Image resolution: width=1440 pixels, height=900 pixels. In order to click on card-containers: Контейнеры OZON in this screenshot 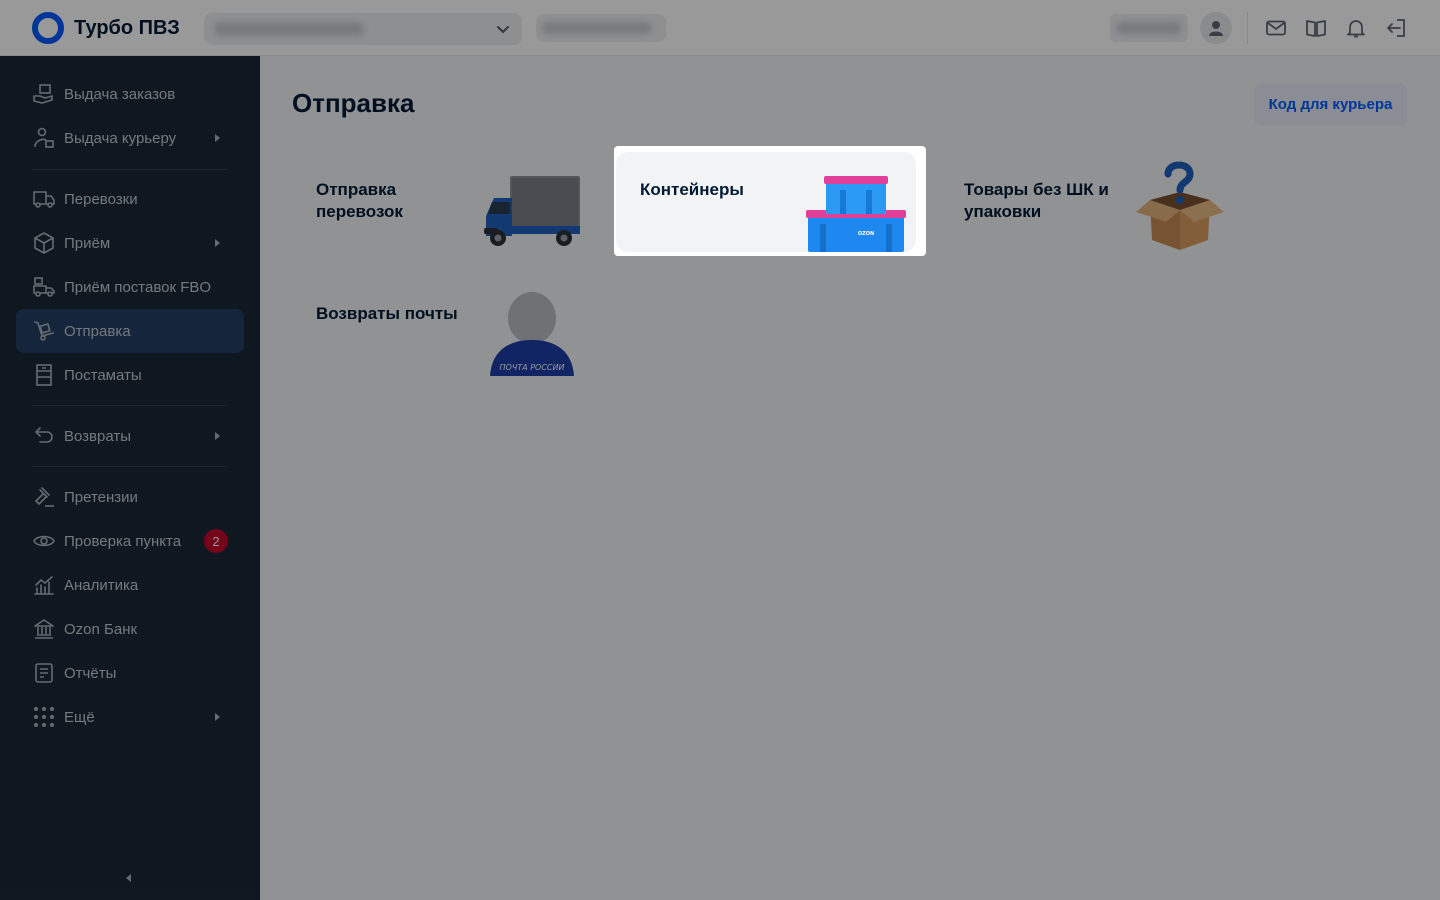, I will do `click(766, 202)`.